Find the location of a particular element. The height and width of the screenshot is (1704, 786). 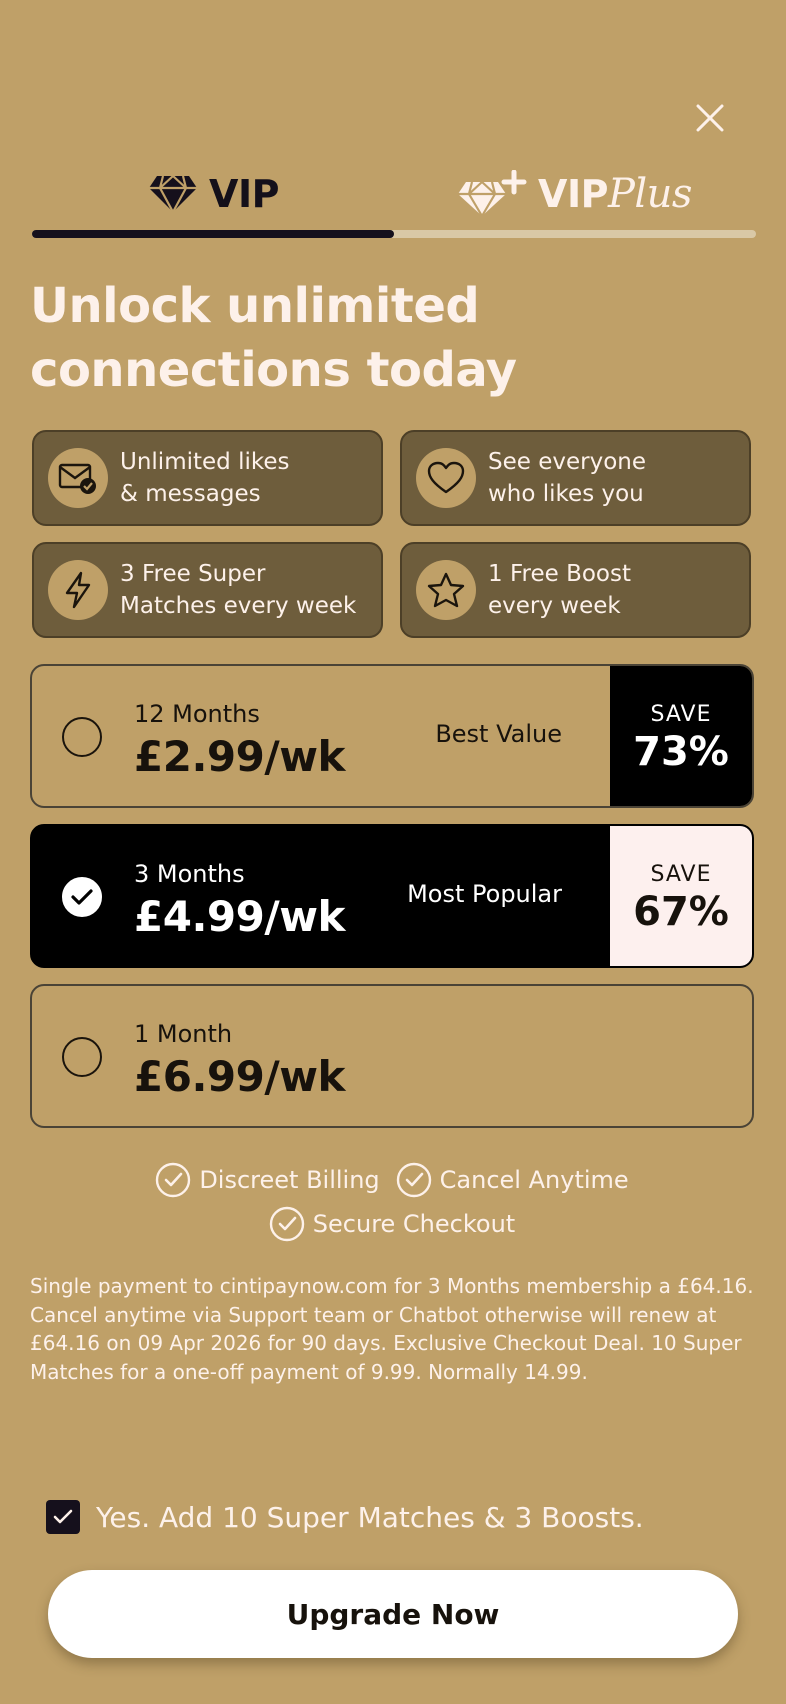

feature-super-matches: 3 Free Super Matches every week is located at coordinates (207, 590).